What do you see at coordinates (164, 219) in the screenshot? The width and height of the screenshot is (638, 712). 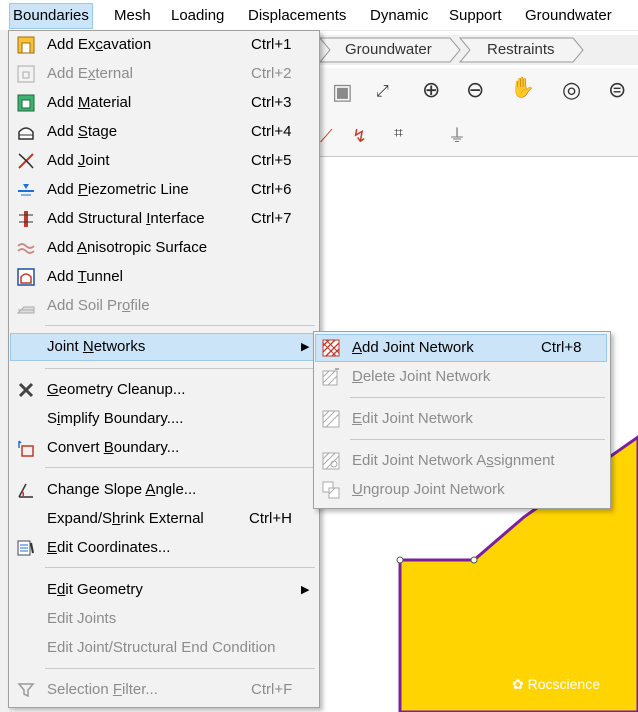 I see `menu-item-add-structural-interface: Add Structural Interface Ctrl+7` at bounding box center [164, 219].